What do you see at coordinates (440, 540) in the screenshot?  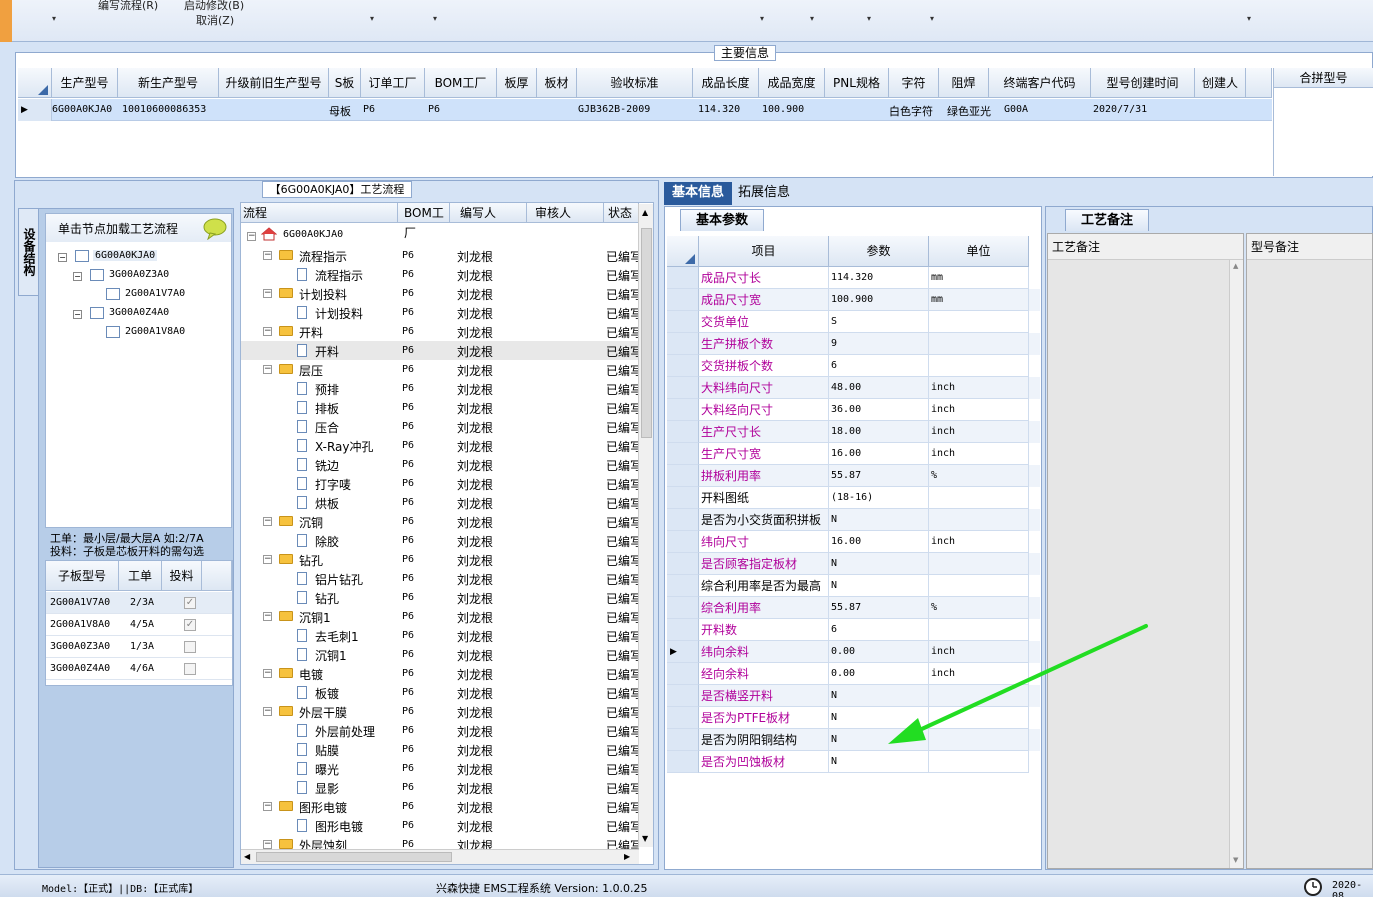 I see `flow-step-row: 除胶 P6 刘龙根 已编写` at bounding box center [440, 540].